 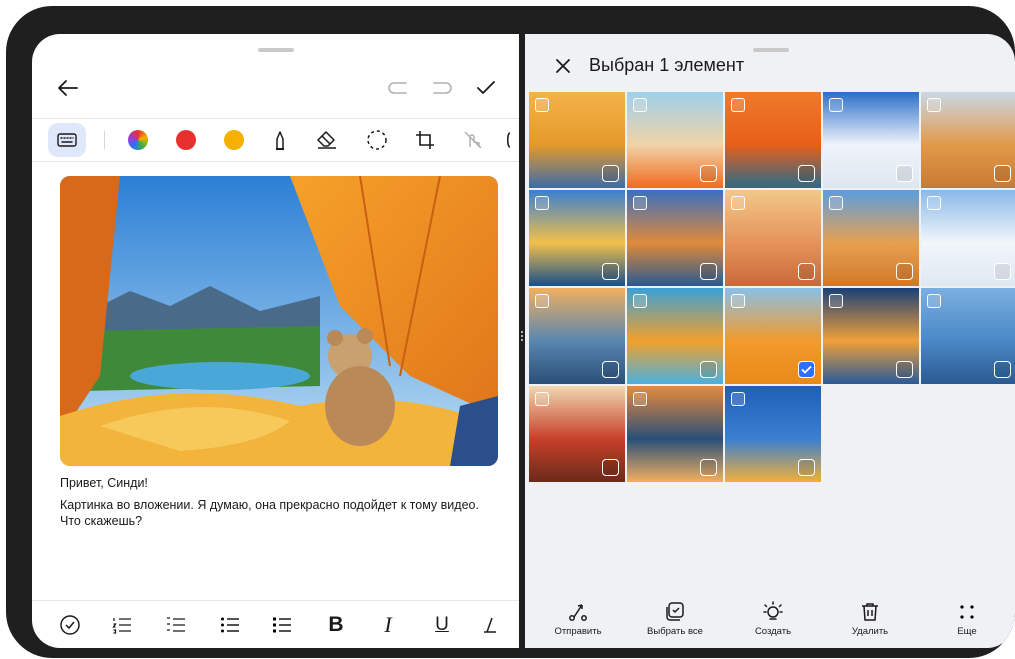 I want to click on bulb-icon, so click(x=773, y=612).